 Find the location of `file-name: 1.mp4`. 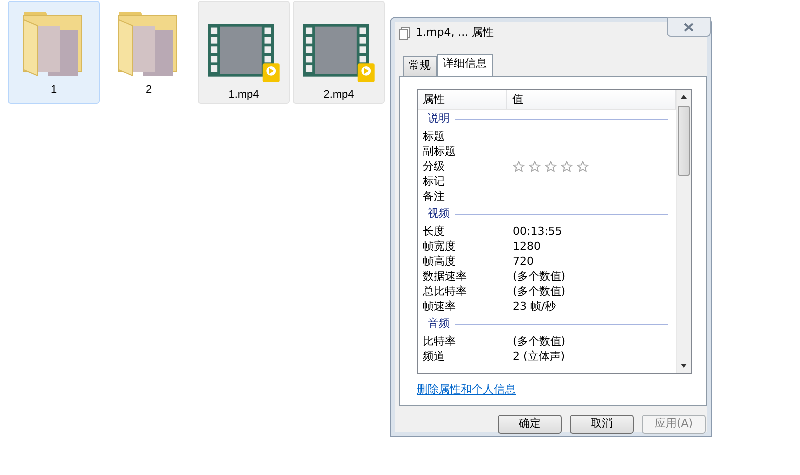

file-name: 1.mp4 is located at coordinates (244, 95).